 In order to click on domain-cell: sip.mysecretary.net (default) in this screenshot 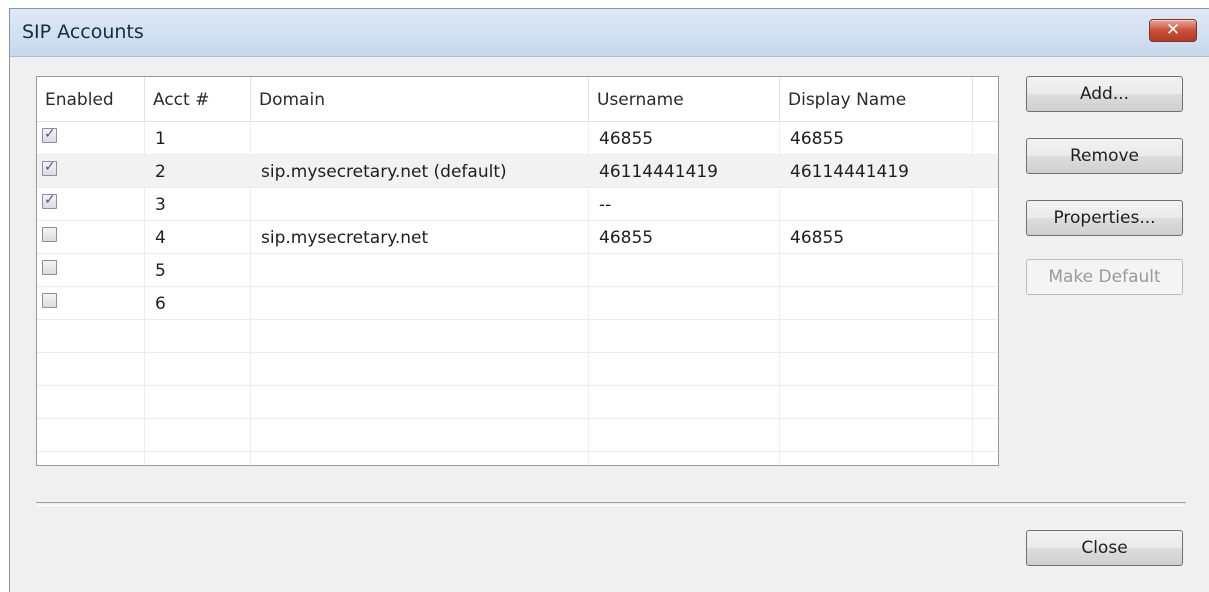, I will do `click(384, 172)`.